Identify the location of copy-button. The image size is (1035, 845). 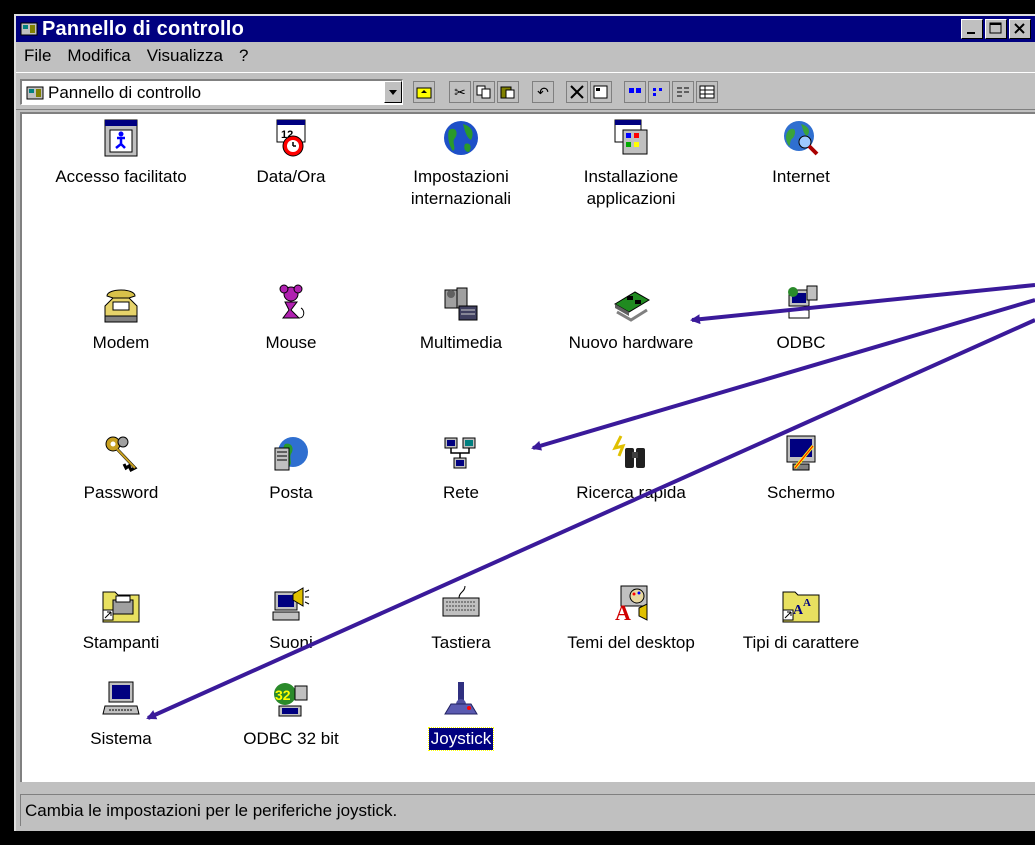
(484, 92).